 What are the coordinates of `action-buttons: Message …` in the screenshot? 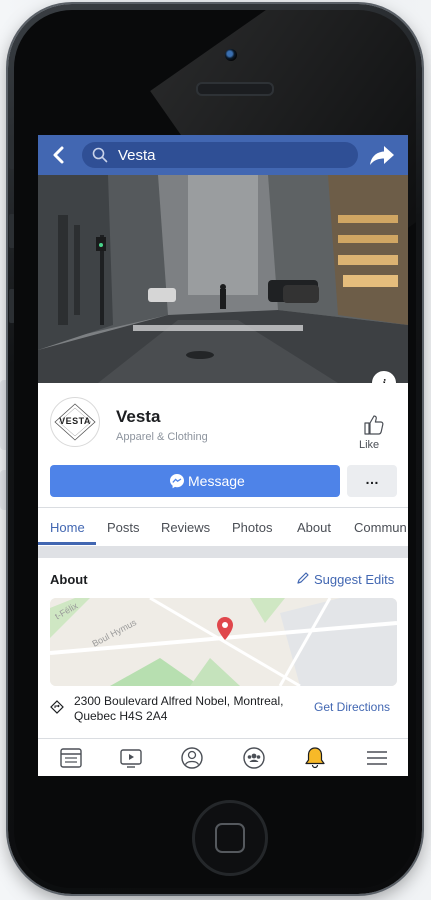 It's located at (223, 481).